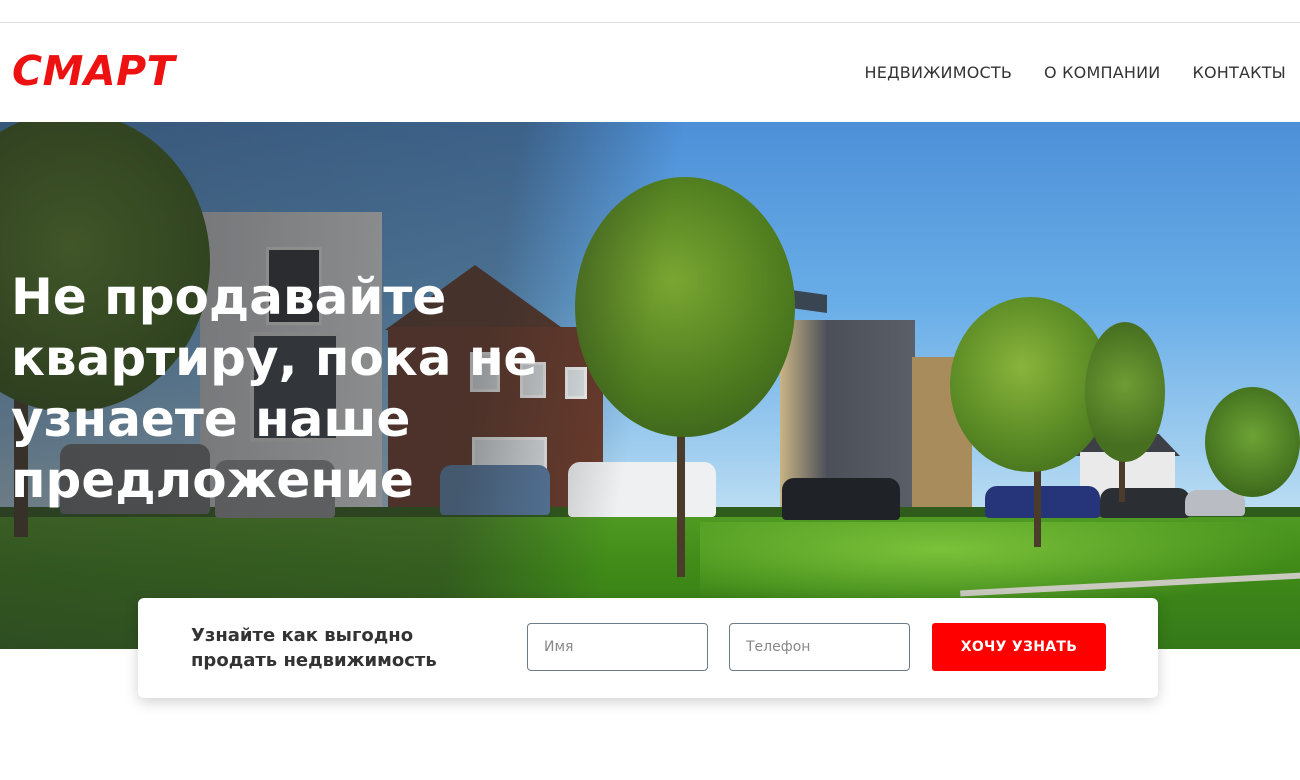 The image size is (1300, 780). I want to click on phone-input, so click(819, 647).